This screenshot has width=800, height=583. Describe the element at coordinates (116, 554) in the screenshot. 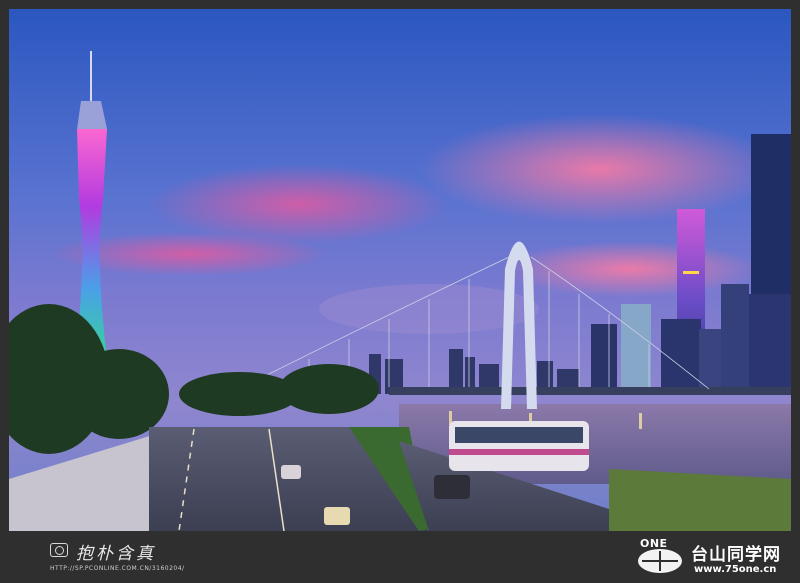

I see `photographer-signature: 抱朴含真` at that location.